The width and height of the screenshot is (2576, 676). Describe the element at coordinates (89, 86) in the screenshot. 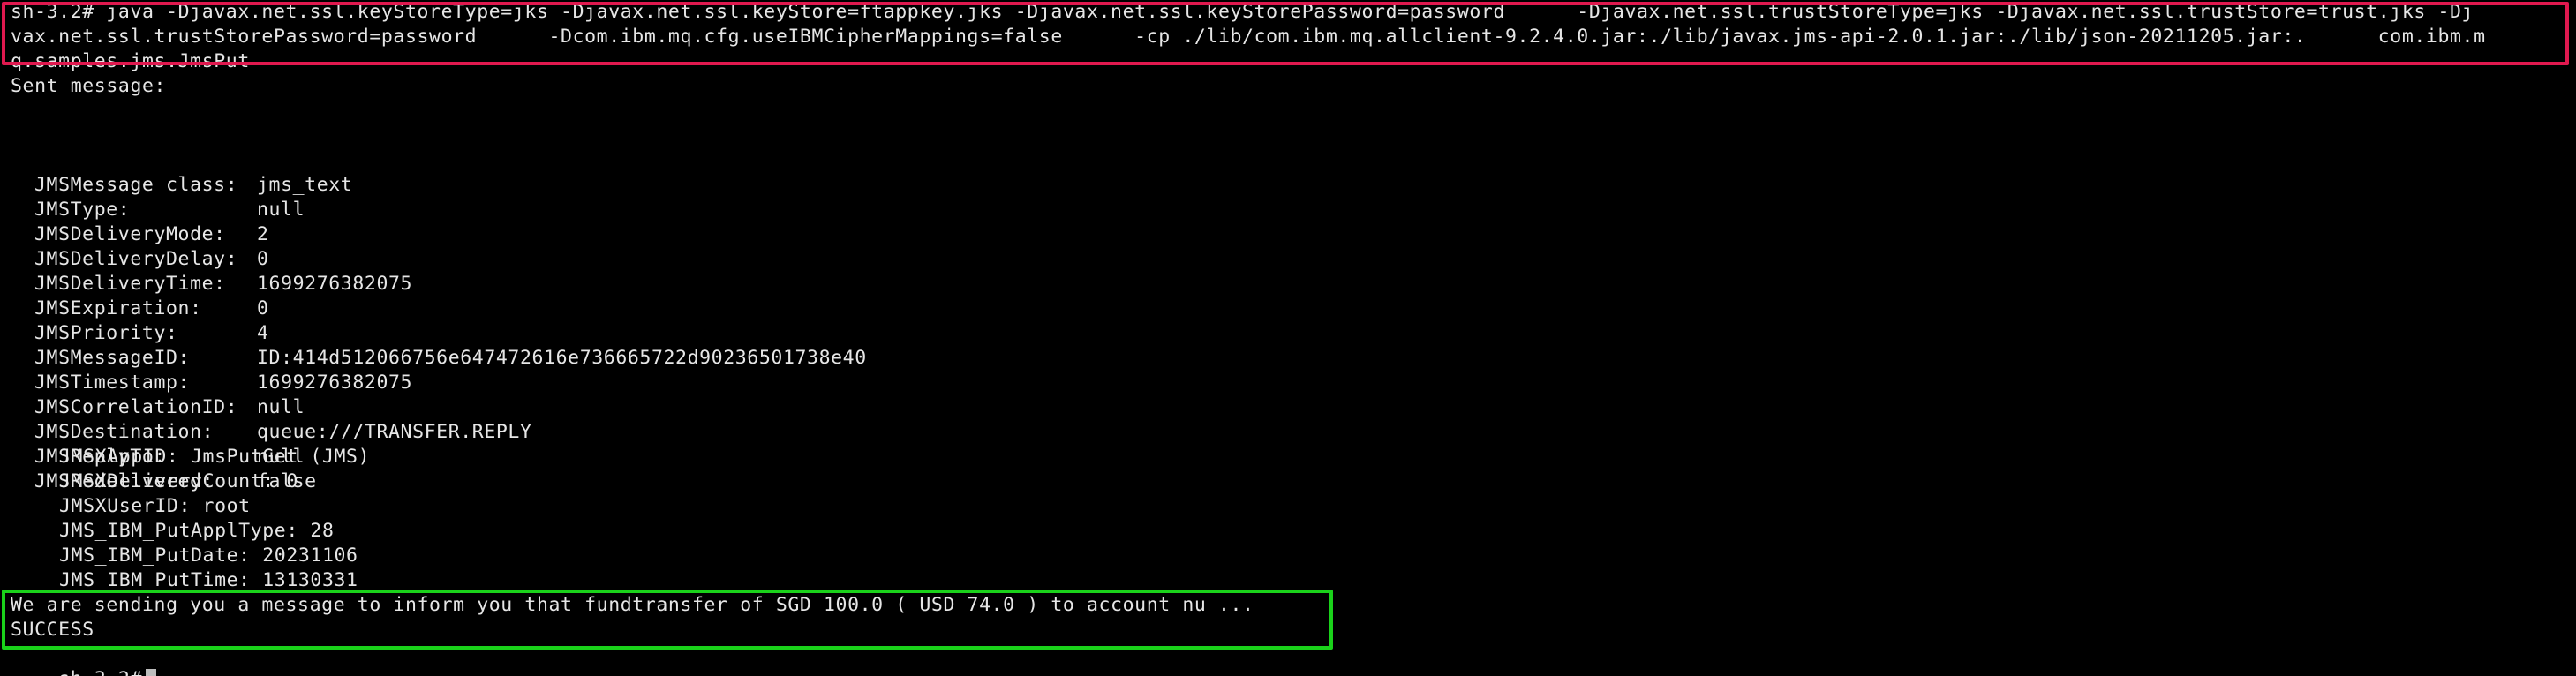

I see `sent-message-label: Sent message:` at that location.